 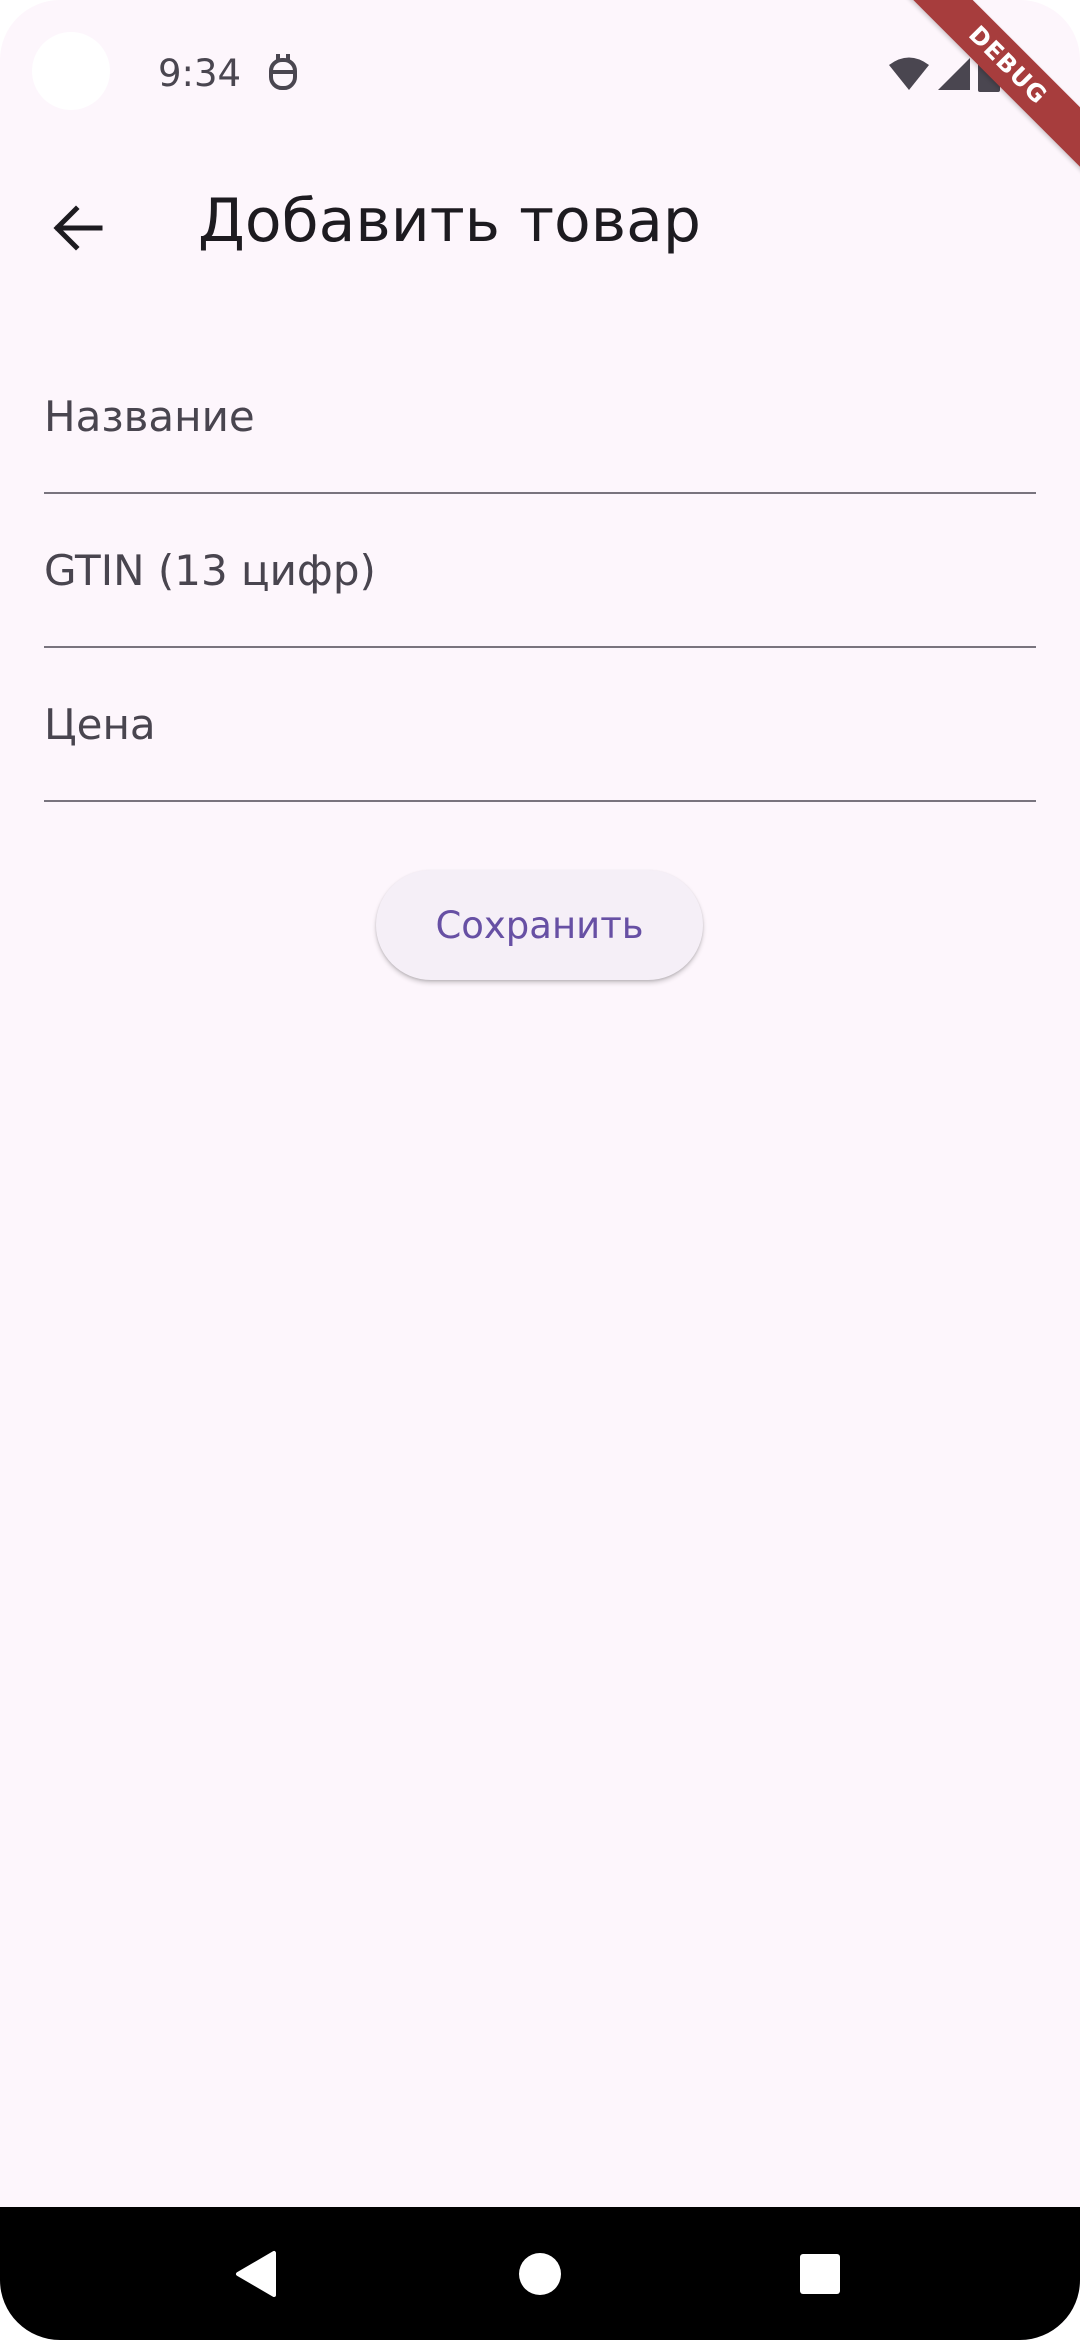 What do you see at coordinates (283, 72) in the screenshot?
I see `app-notification-icon` at bounding box center [283, 72].